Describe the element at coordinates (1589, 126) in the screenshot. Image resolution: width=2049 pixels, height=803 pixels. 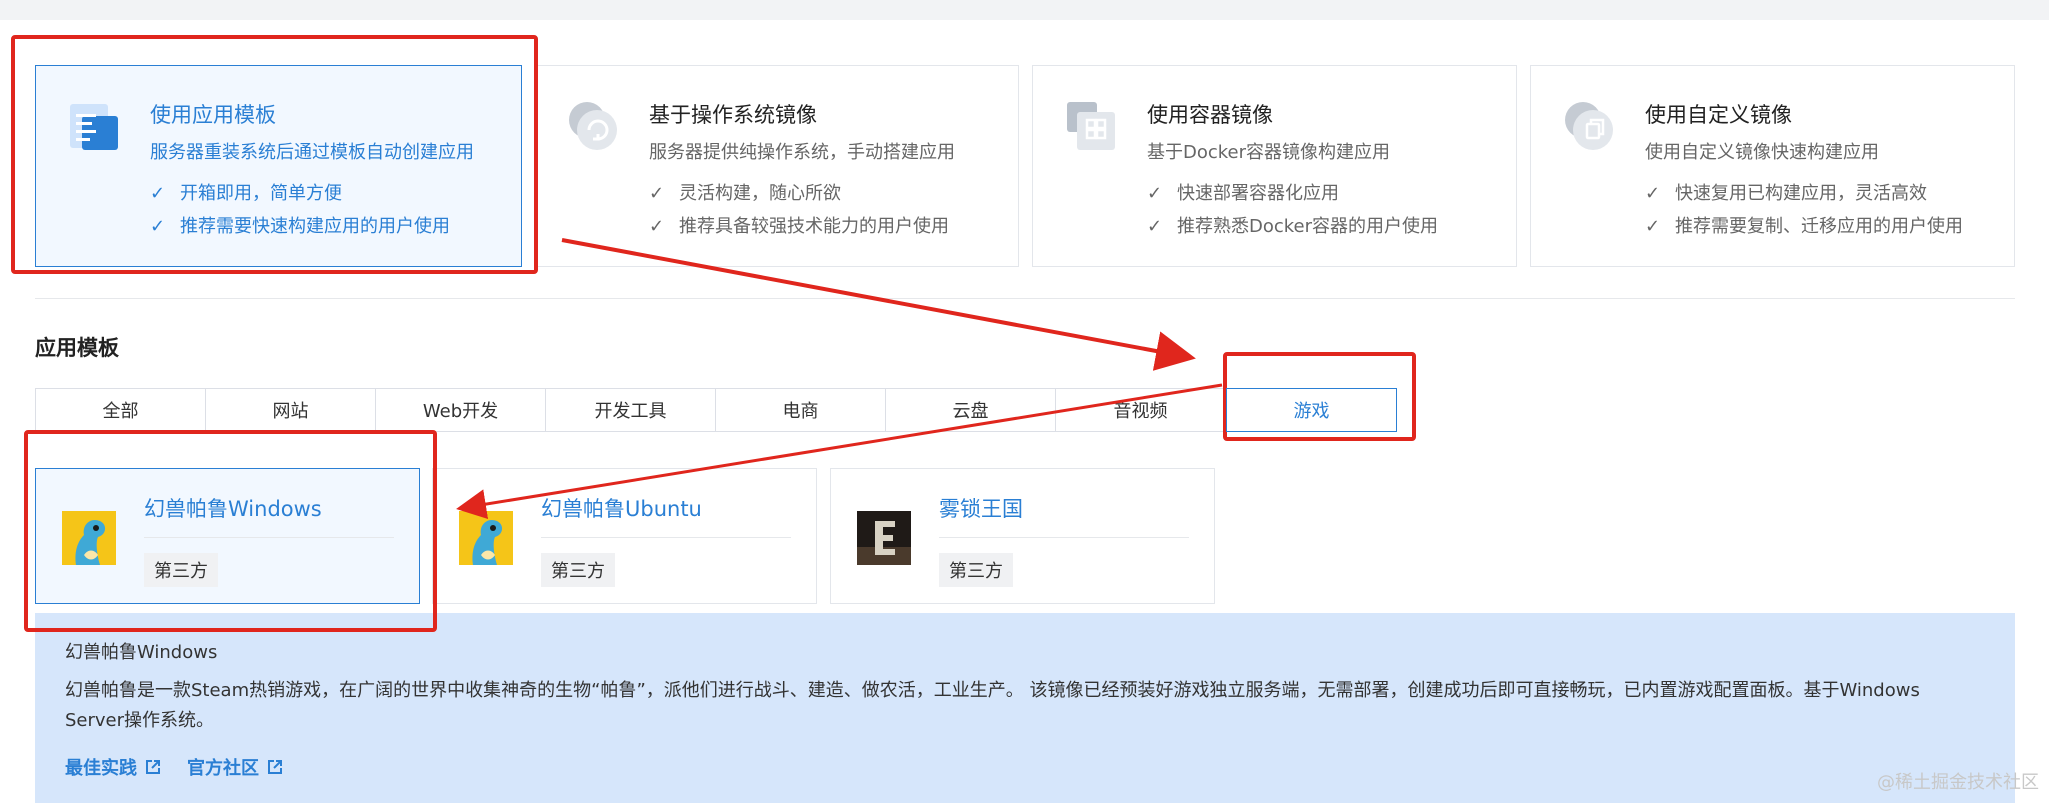
I see `custom-image-icon` at that location.